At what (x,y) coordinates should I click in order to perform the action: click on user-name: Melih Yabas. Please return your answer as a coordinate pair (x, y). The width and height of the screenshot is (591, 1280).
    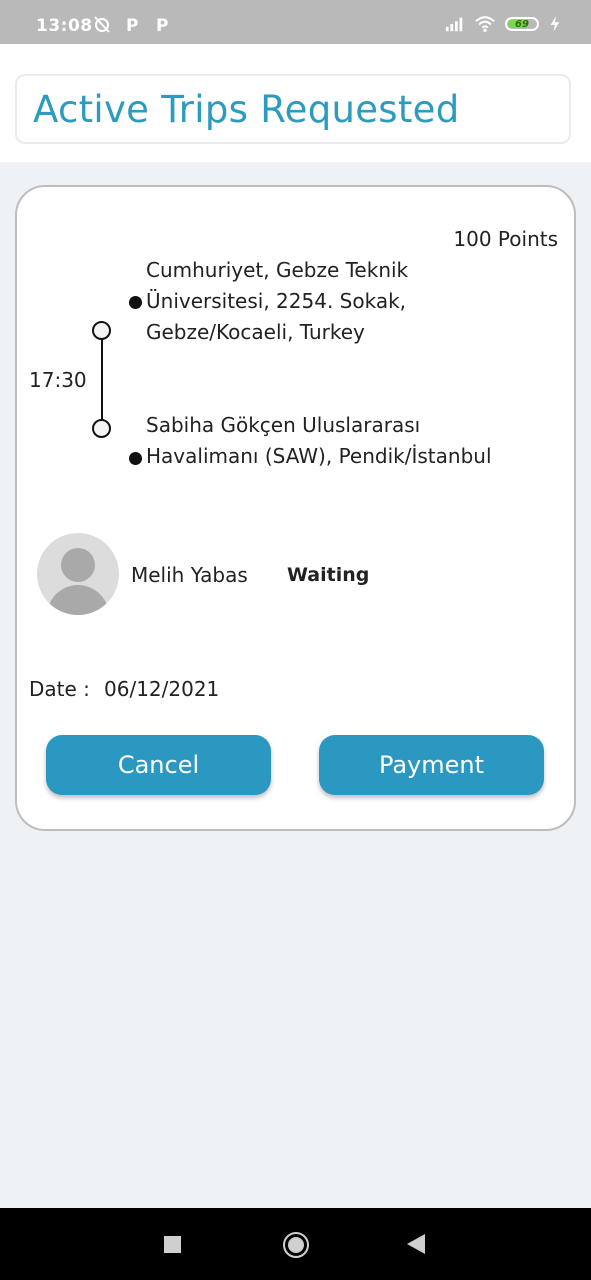
    Looking at the image, I should click on (189, 575).